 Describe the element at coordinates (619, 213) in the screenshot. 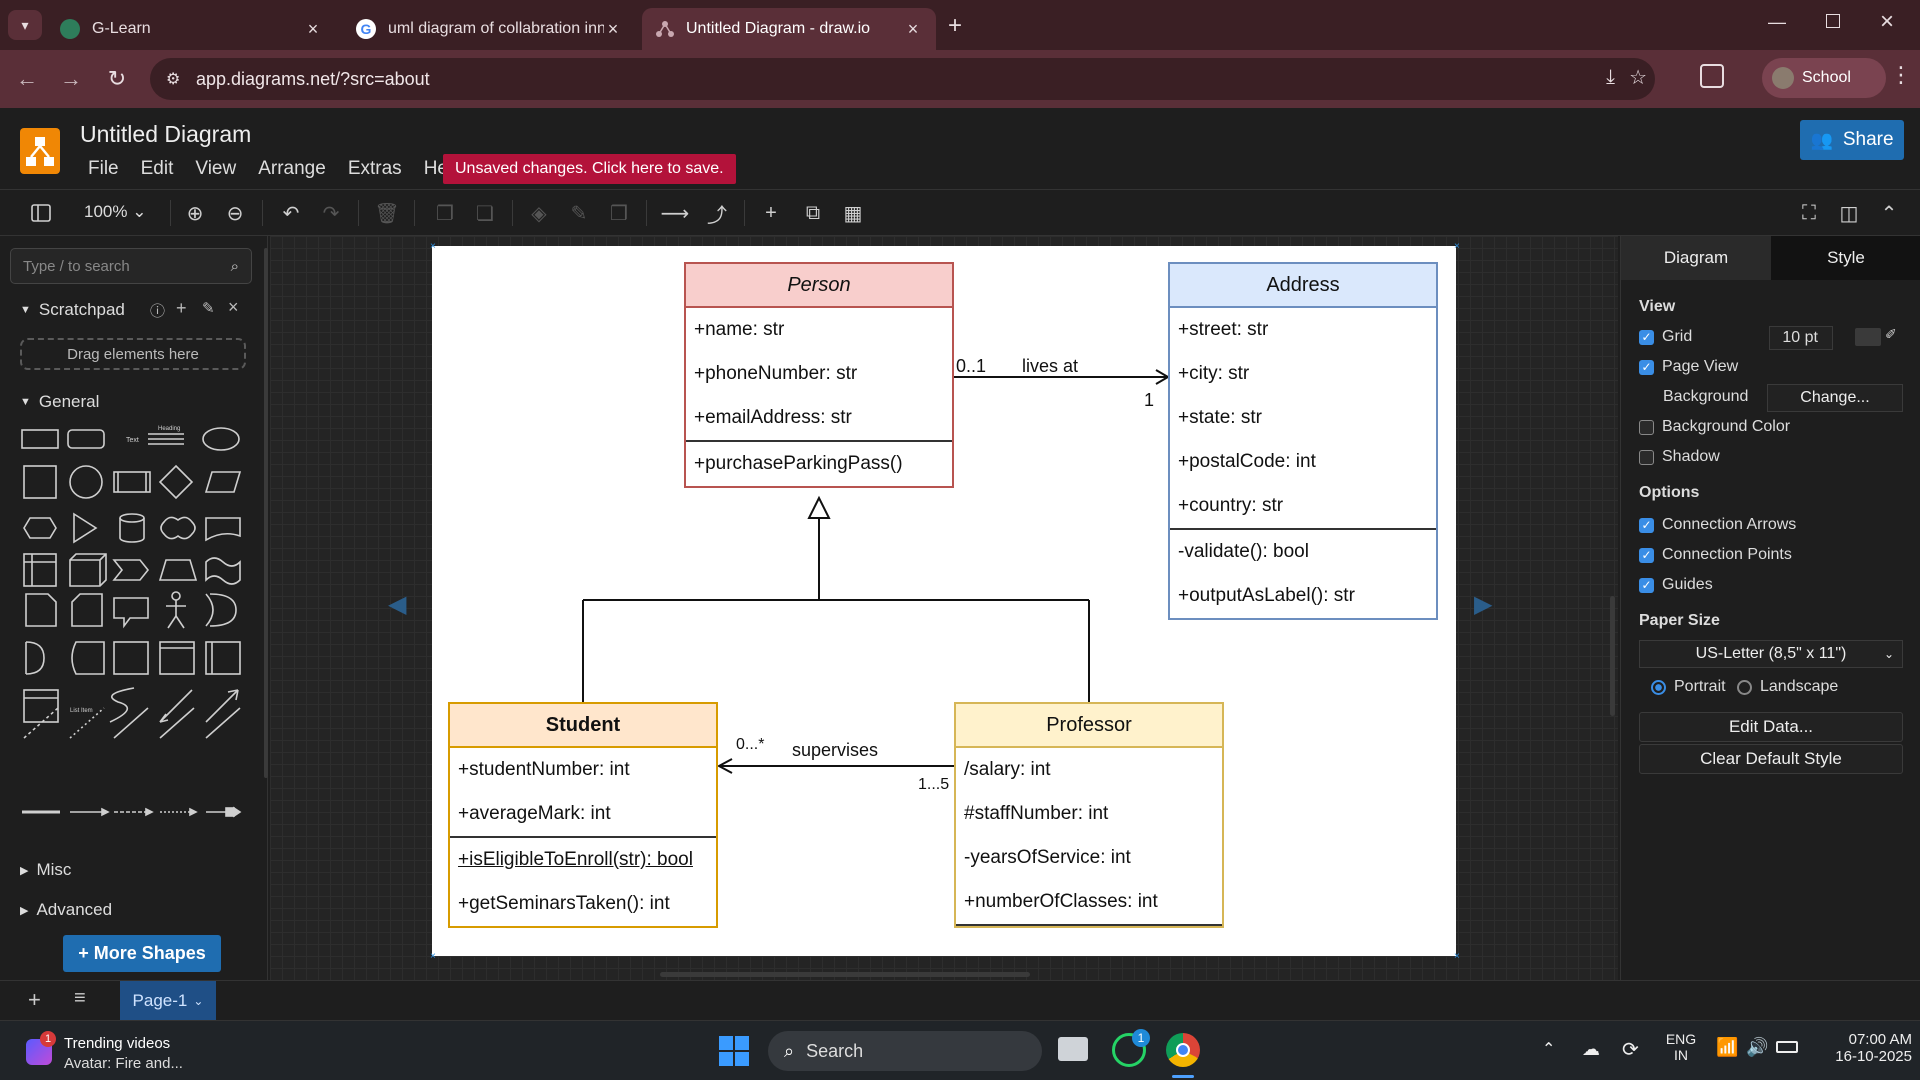

I see `shadow-icon: ❒` at that location.